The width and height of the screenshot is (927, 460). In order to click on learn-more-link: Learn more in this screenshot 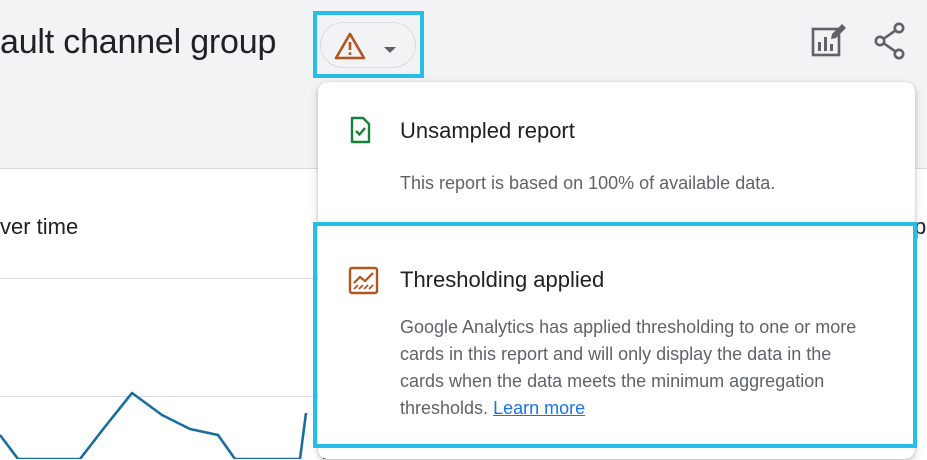, I will do `click(539, 408)`.